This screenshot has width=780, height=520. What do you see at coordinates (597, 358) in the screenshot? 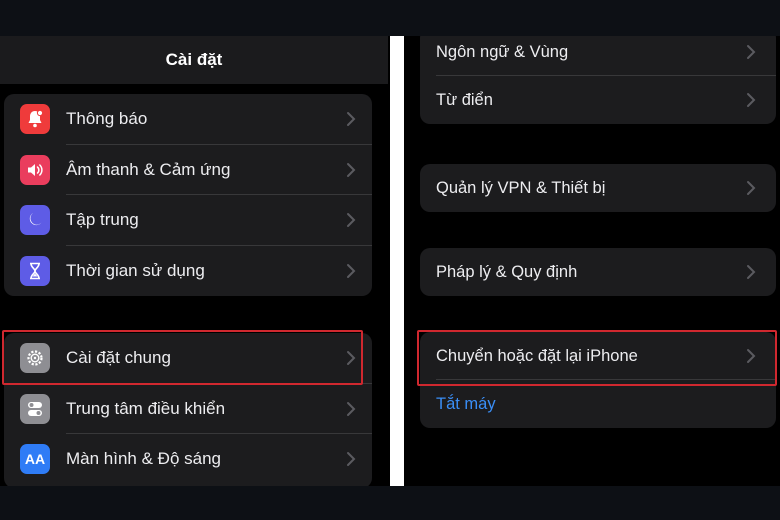
I see `highlight-box-transfer-reset` at bounding box center [597, 358].